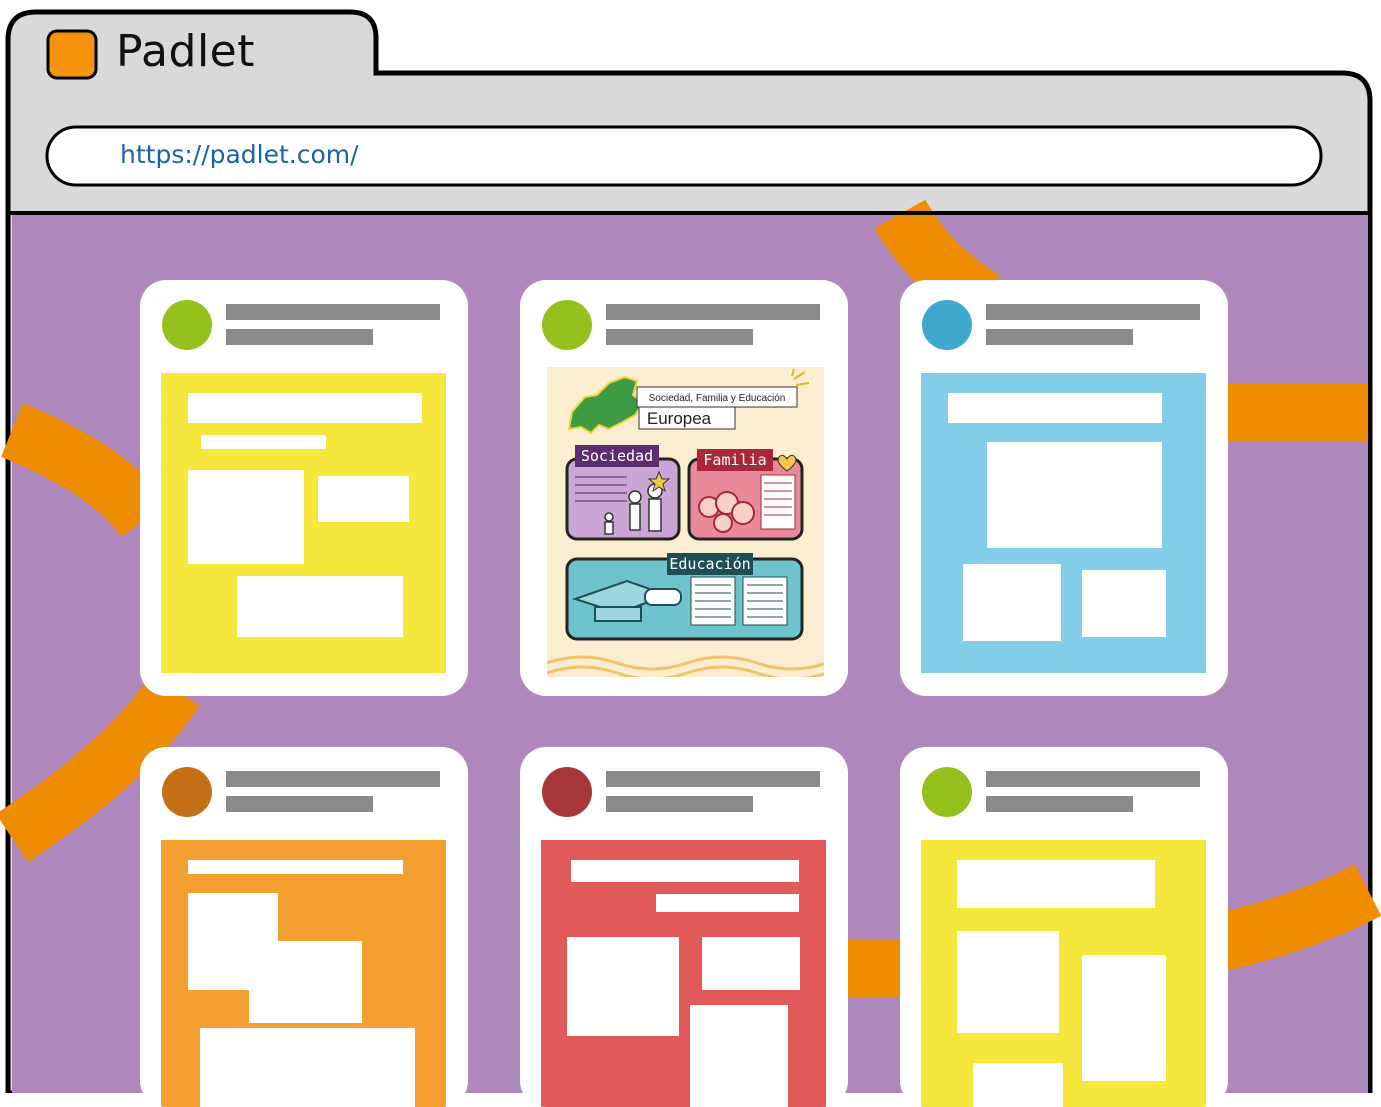 The image size is (1381, 1107). What do you see at coordinates (617, 456) in the screenshot?
I see `society-label: Sociedad` at bounding box center [617, 456].